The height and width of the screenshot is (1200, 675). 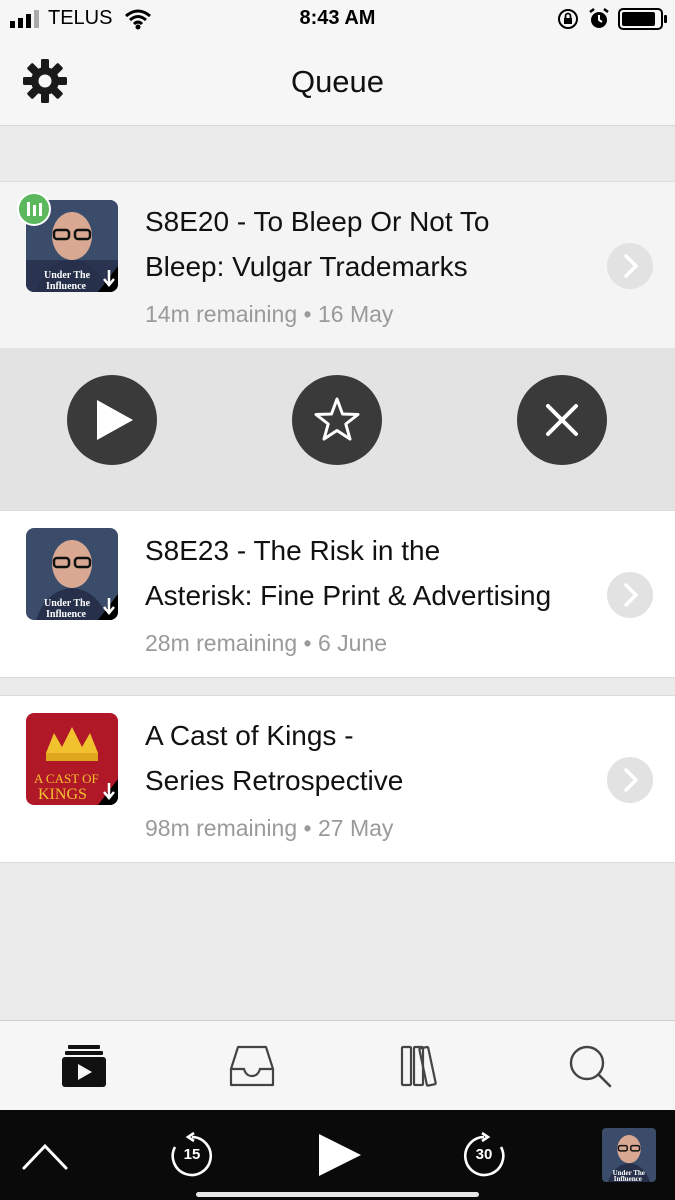 I want to click on svg-text: A CAST OF, so click(x=66, y=778).